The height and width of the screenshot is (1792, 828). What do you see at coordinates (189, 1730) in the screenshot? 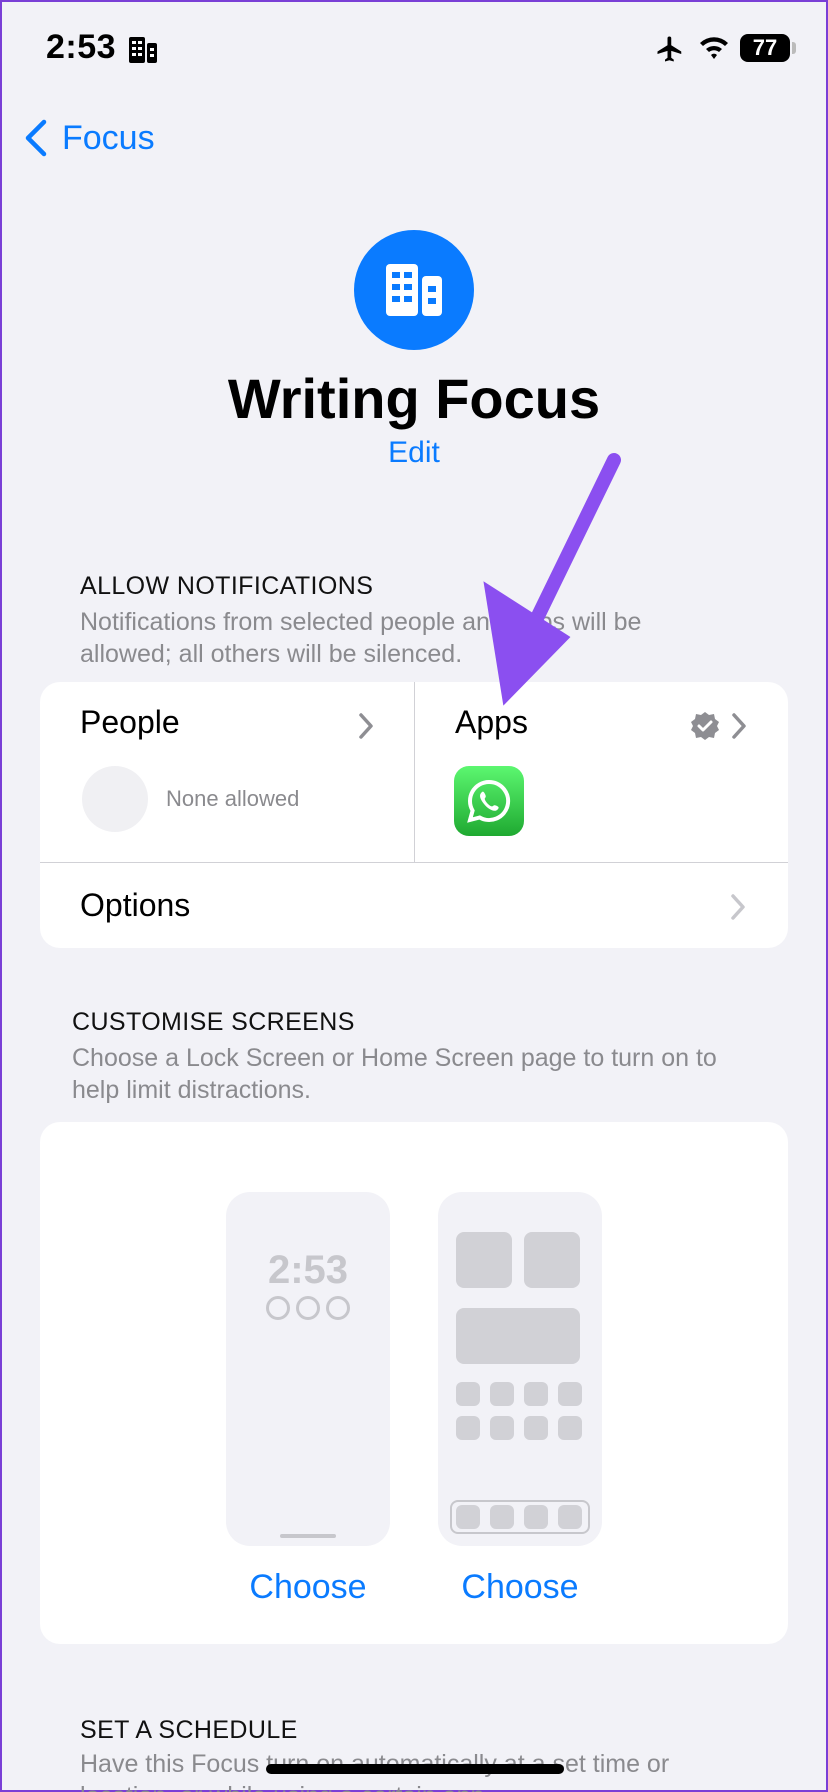
I see `set-schedule-heading: SET A SCHEDULE` at bounding box center [189, 1730].